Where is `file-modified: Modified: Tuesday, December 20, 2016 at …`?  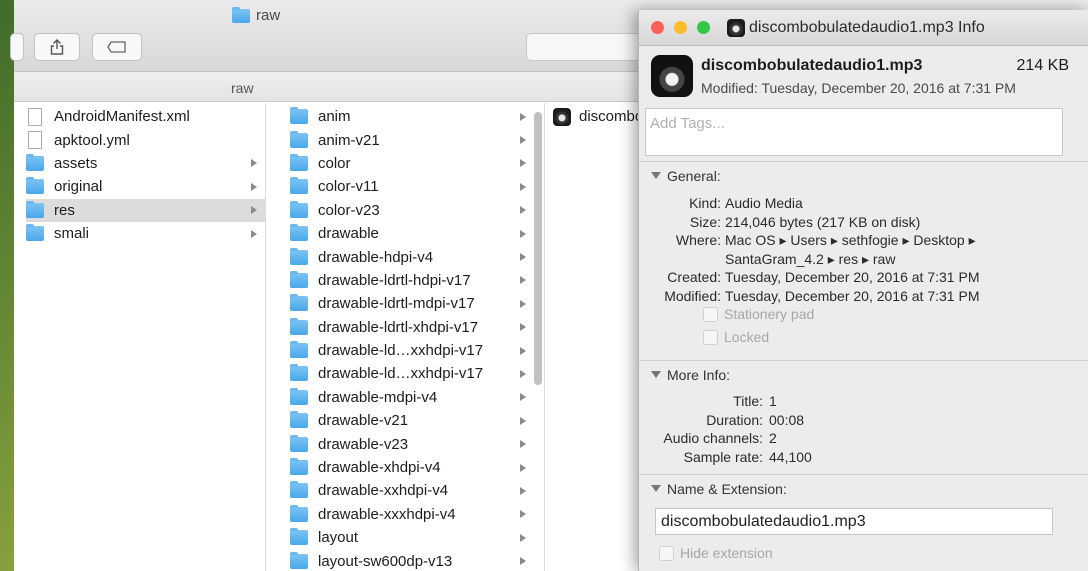 file-modified: Modified: Tuesday, December 20, 2016 at … is located at coordinates (858, 88).